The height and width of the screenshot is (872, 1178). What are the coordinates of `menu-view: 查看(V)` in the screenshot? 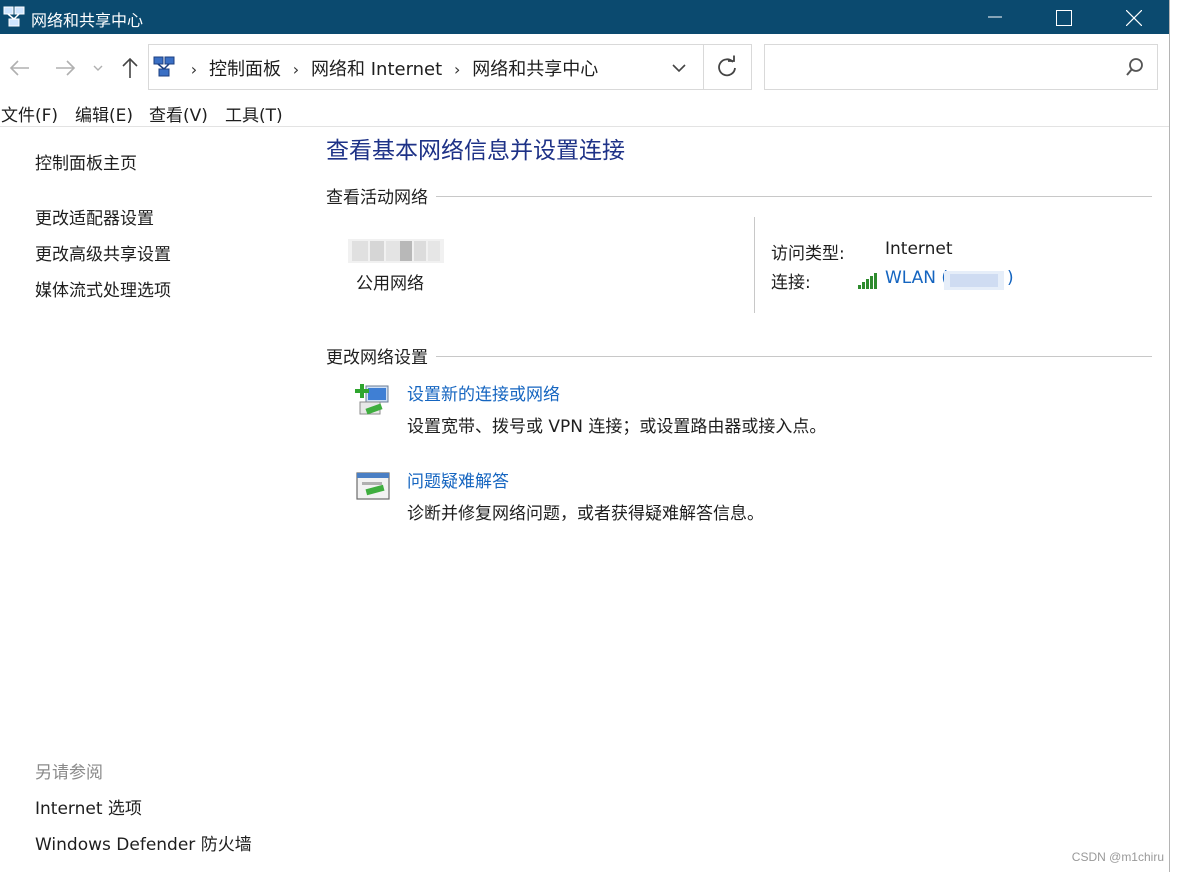 It's located at (178, 113).